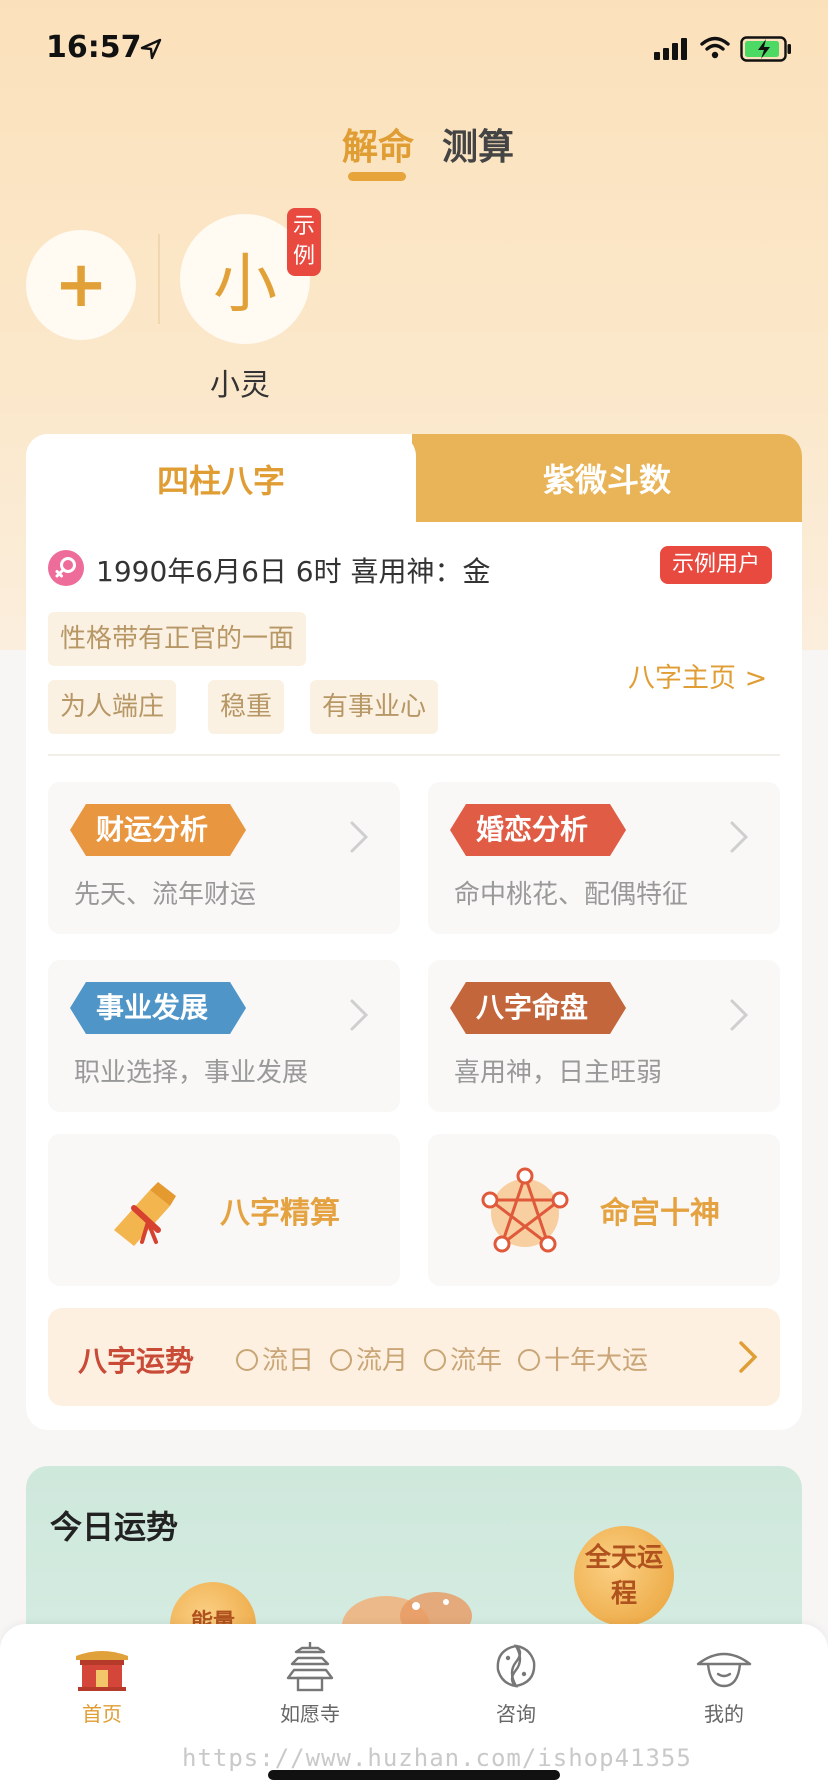  I want to click on fish-icon, so click(516, 1666).